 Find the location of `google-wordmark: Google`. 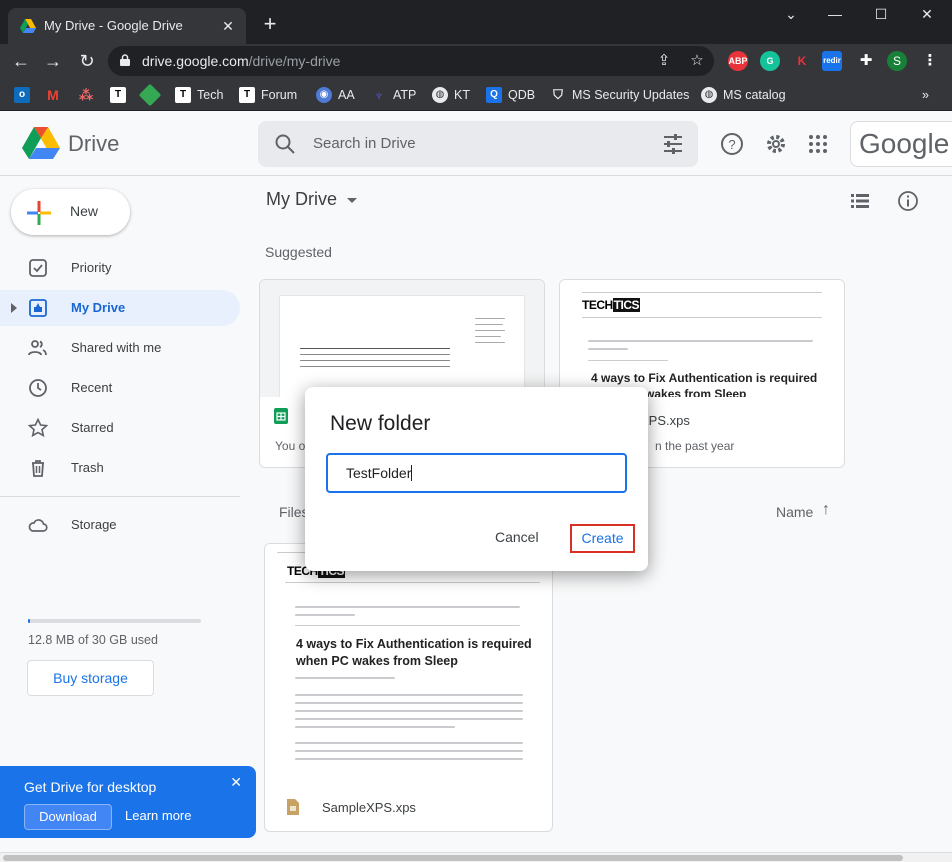

google-wordmark: Google is located at coordinates (904, 143).